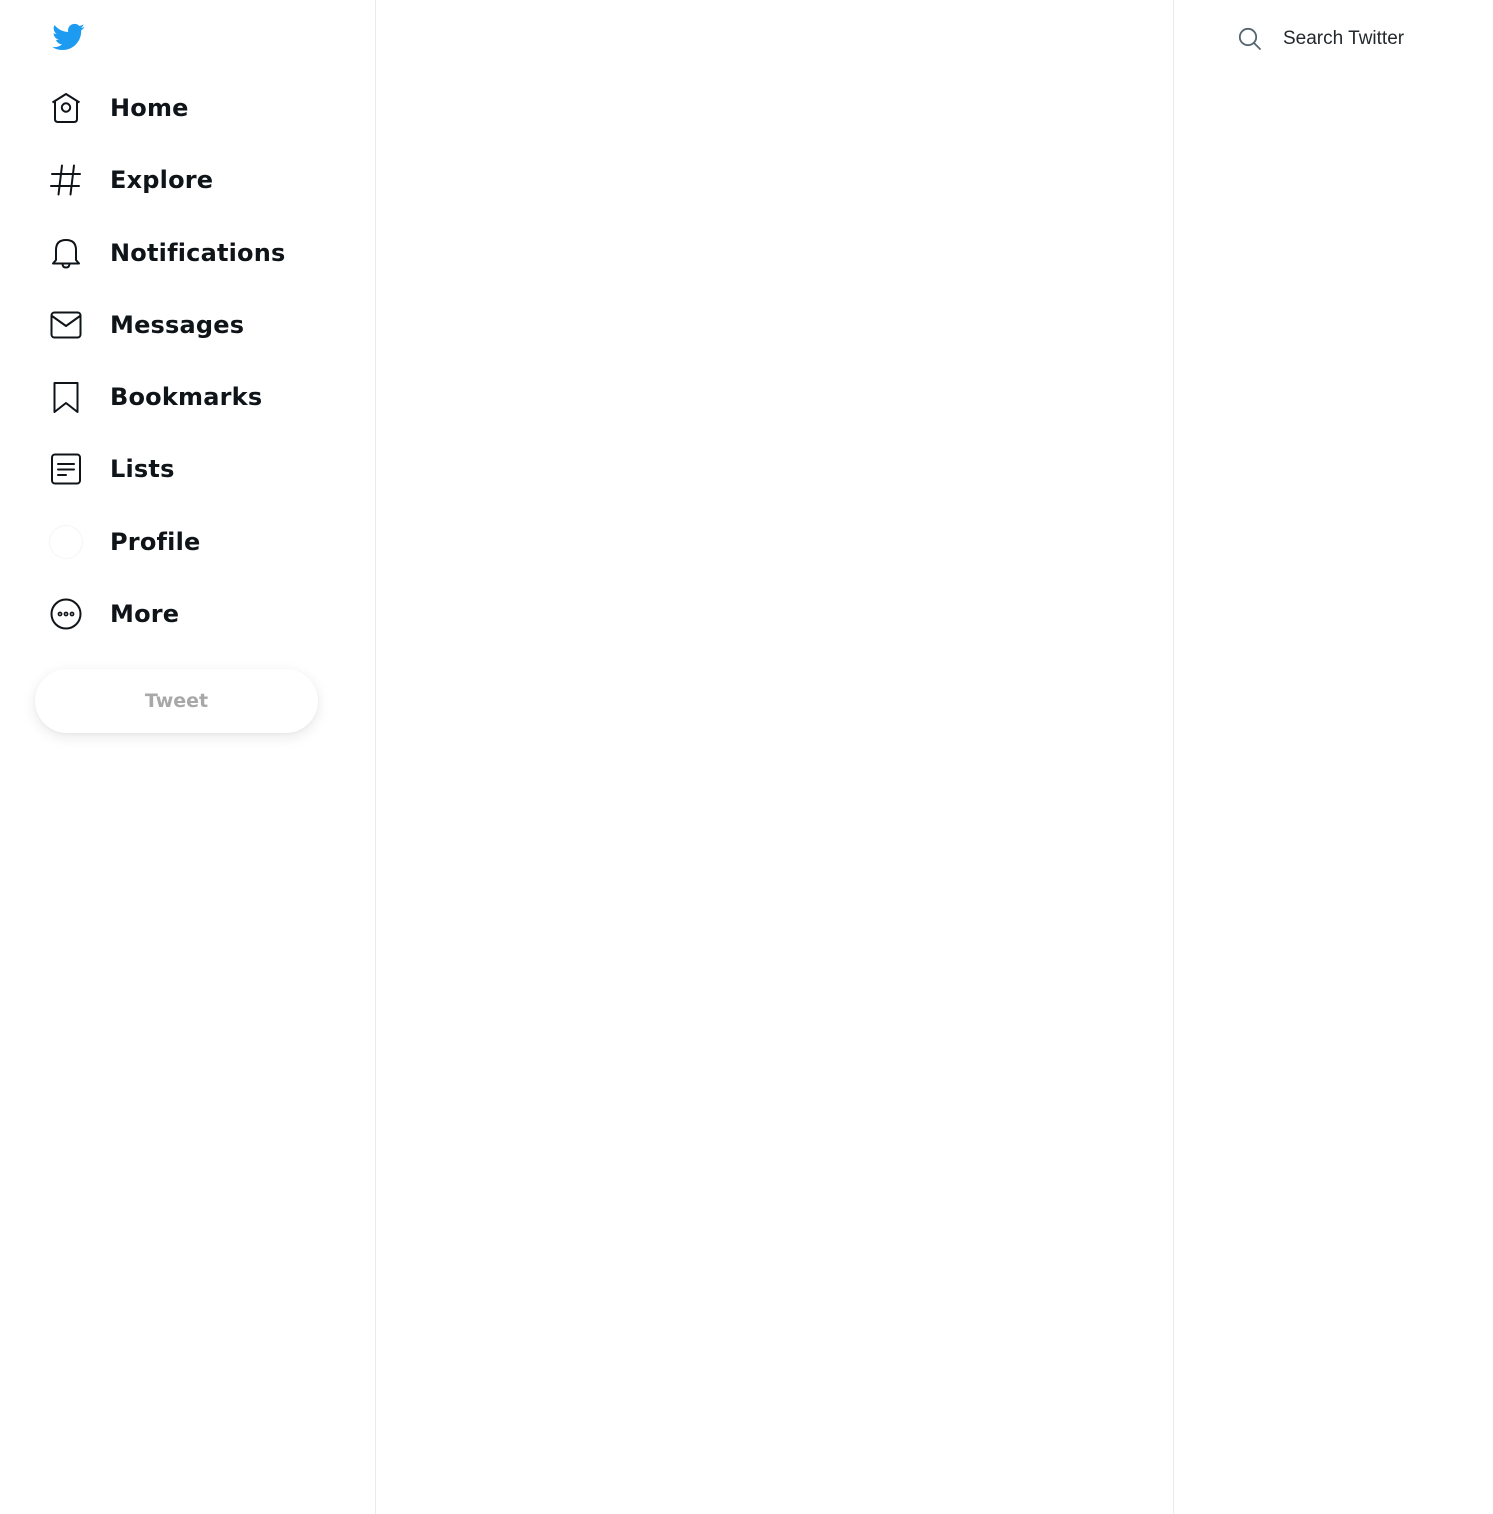  I want to click on hashtag-icon, so click(66, 180).